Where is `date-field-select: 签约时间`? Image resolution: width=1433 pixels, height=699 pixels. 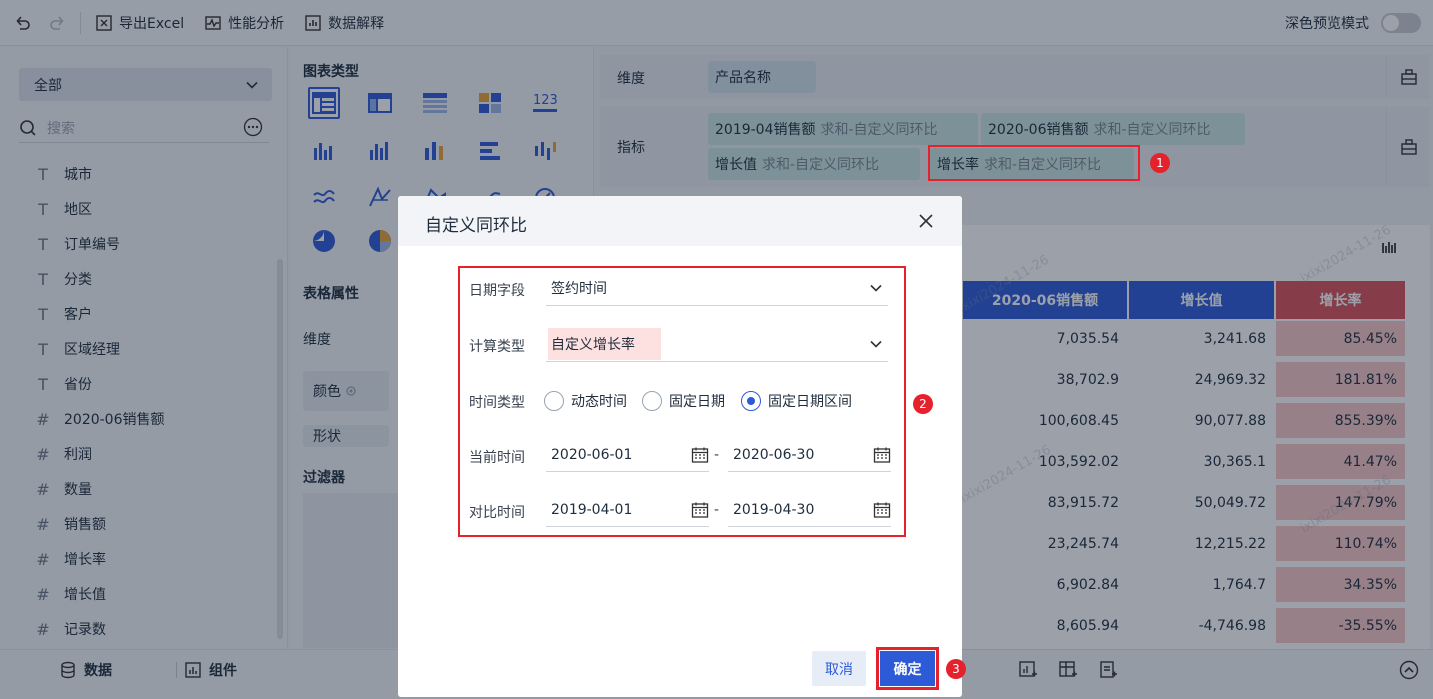
date-field-select: 签约时间 is located at coordinates (717, 288).